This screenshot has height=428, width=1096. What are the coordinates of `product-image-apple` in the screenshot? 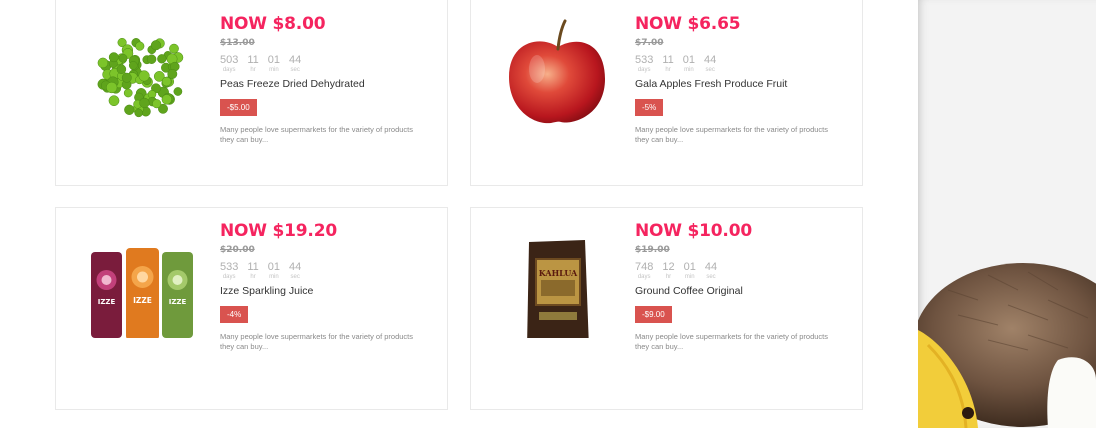 It's located at (558, 74).